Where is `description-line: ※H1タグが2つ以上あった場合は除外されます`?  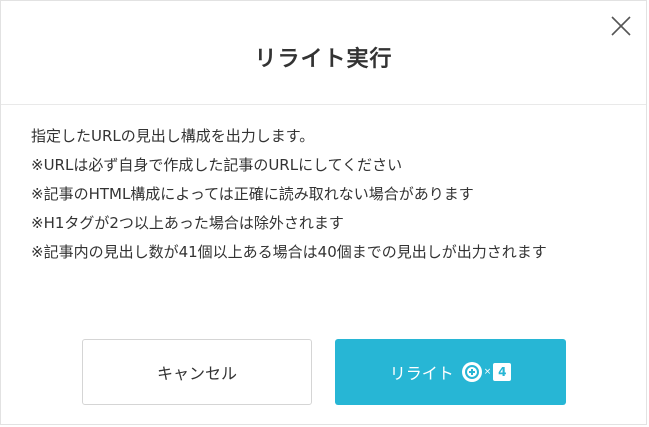
description-line: ※H1タグが2つ以上あった場合は除外されます is located at coordinates (187, 223).